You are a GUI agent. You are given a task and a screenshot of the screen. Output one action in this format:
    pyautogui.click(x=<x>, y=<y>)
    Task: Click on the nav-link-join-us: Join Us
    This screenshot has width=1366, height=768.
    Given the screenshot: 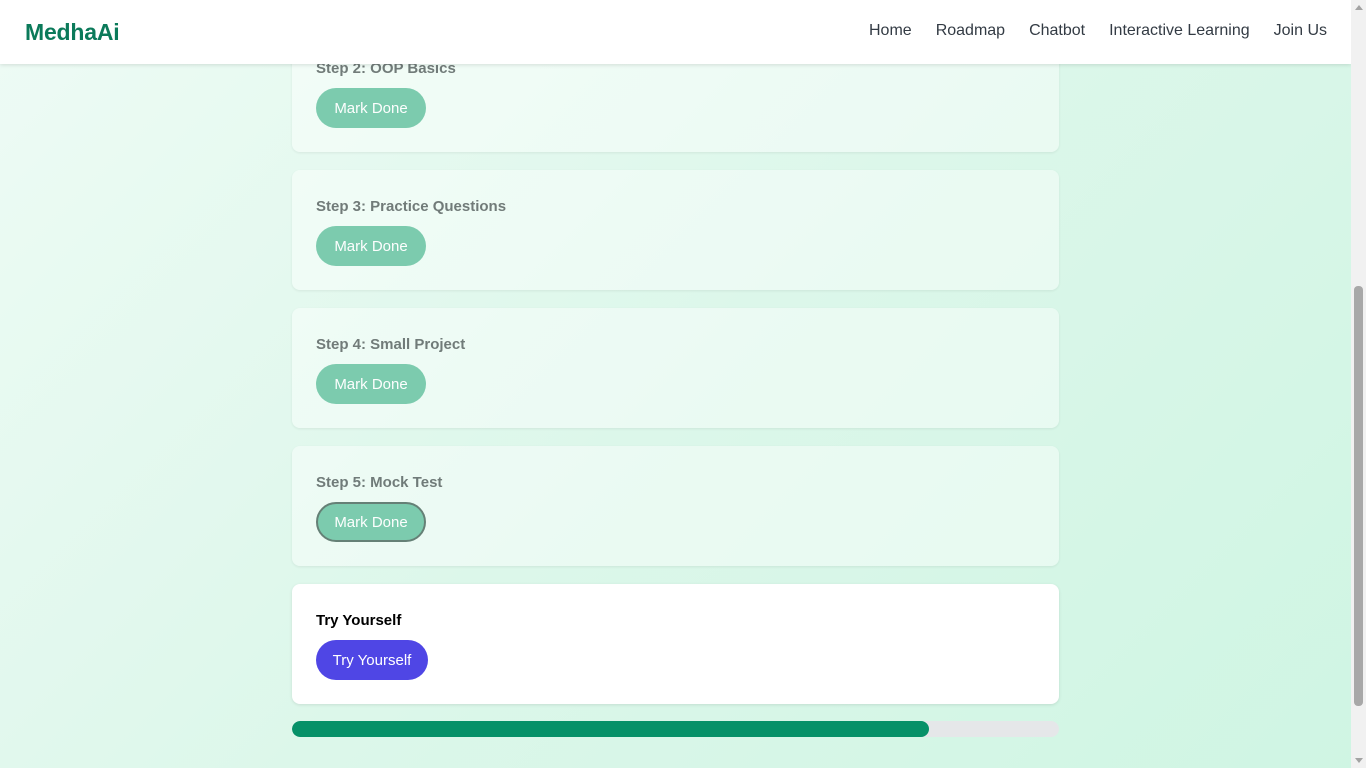 What is the action you would take?
    pyautogui.click(x=1300, y=31)
    